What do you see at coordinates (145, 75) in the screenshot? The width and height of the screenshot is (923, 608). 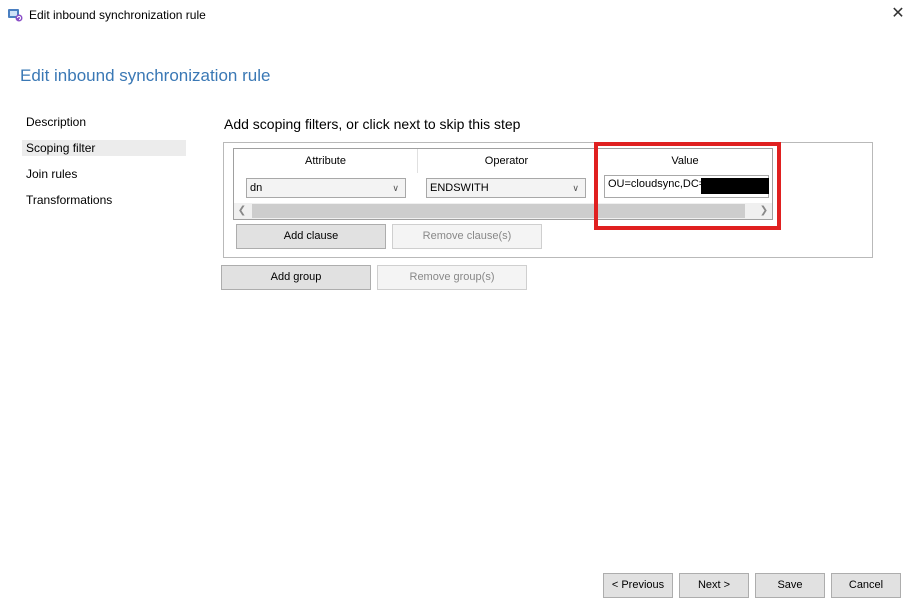 I see `page-title: Edit inbound synchronization rule` at bounding box center [145, 75].